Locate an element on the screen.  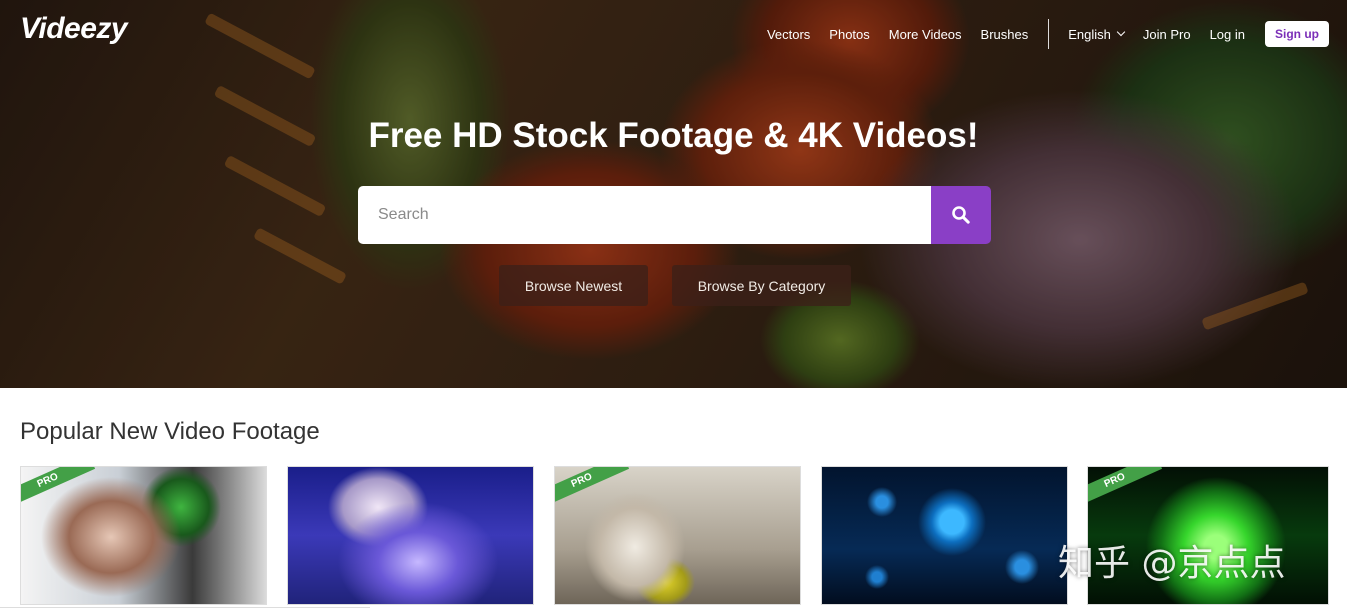
watermark-text: 知乎 @京点点 is located at coordinates (1172, 563).